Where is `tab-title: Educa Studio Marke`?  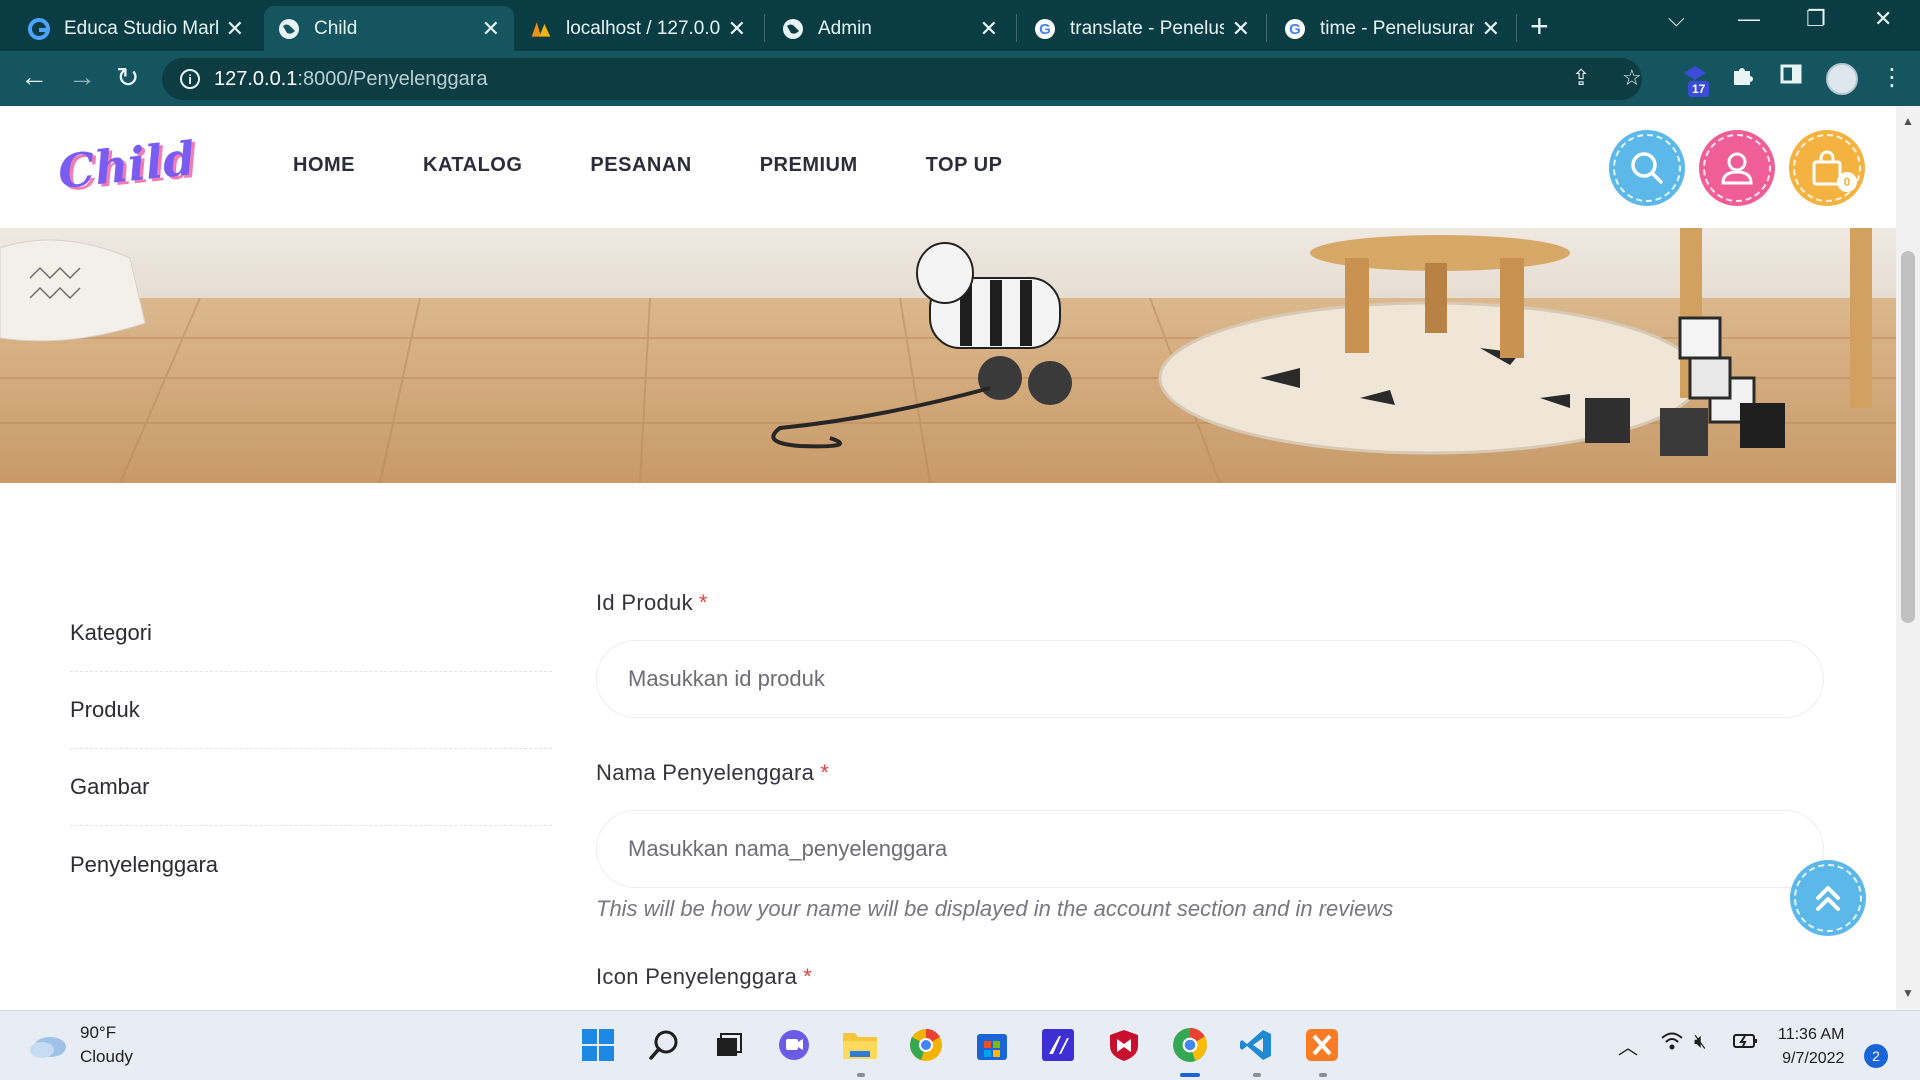 tab-title: Educa Studio Marke is located at coordinates (141, 28).